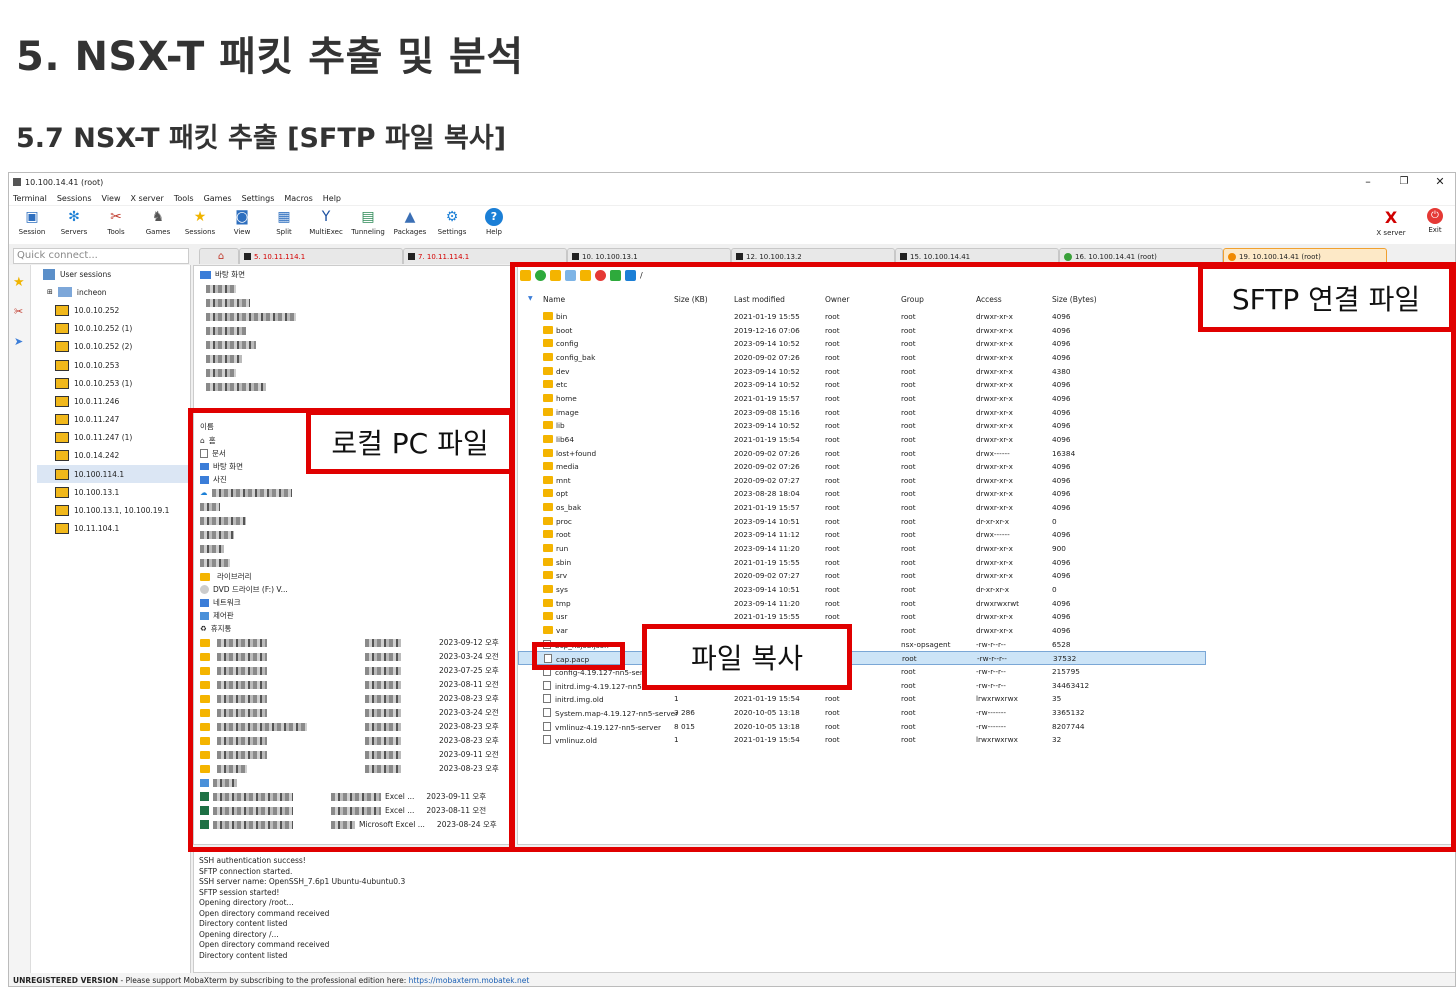  I want to click on help-button: ? Help, so click(494, 225).